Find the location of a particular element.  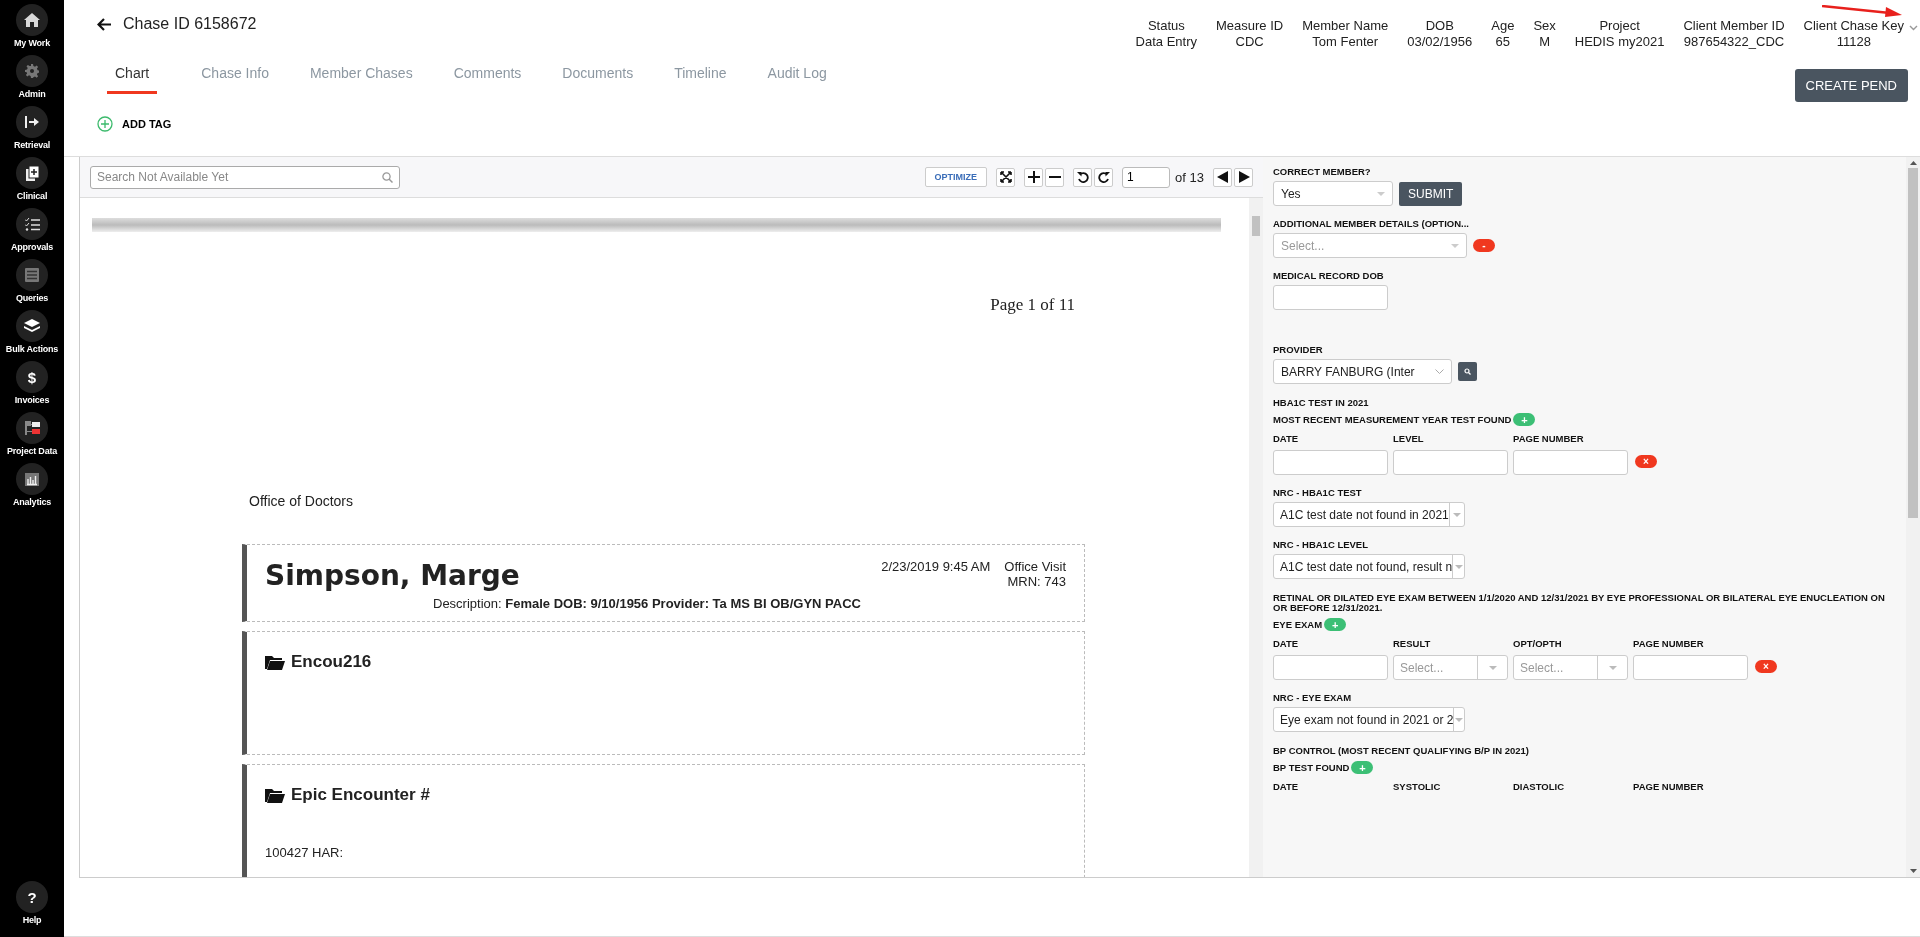

info-label: Age is located at coordinates (1503, 26).